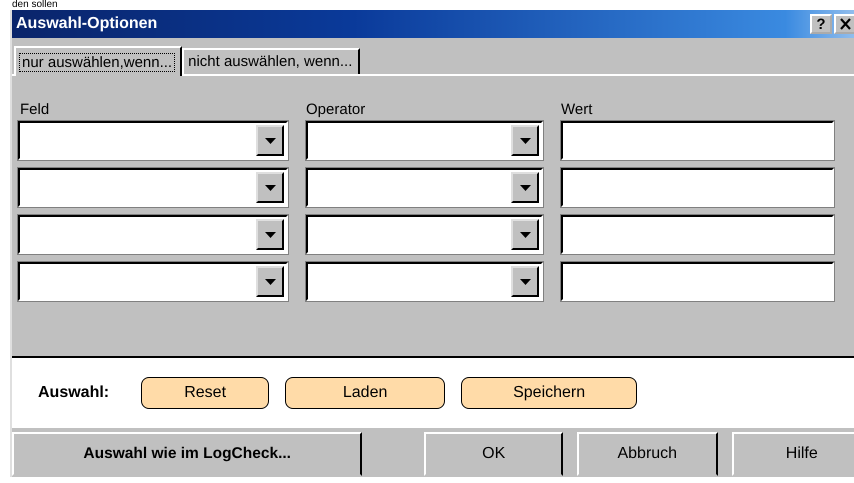 The height and width of the screenshot is (483, 854). What do you see at coordinates (86, 24) in the screenshot?
I see `window-title: Auswahl-Optionen` at bounding box center [86, 24].